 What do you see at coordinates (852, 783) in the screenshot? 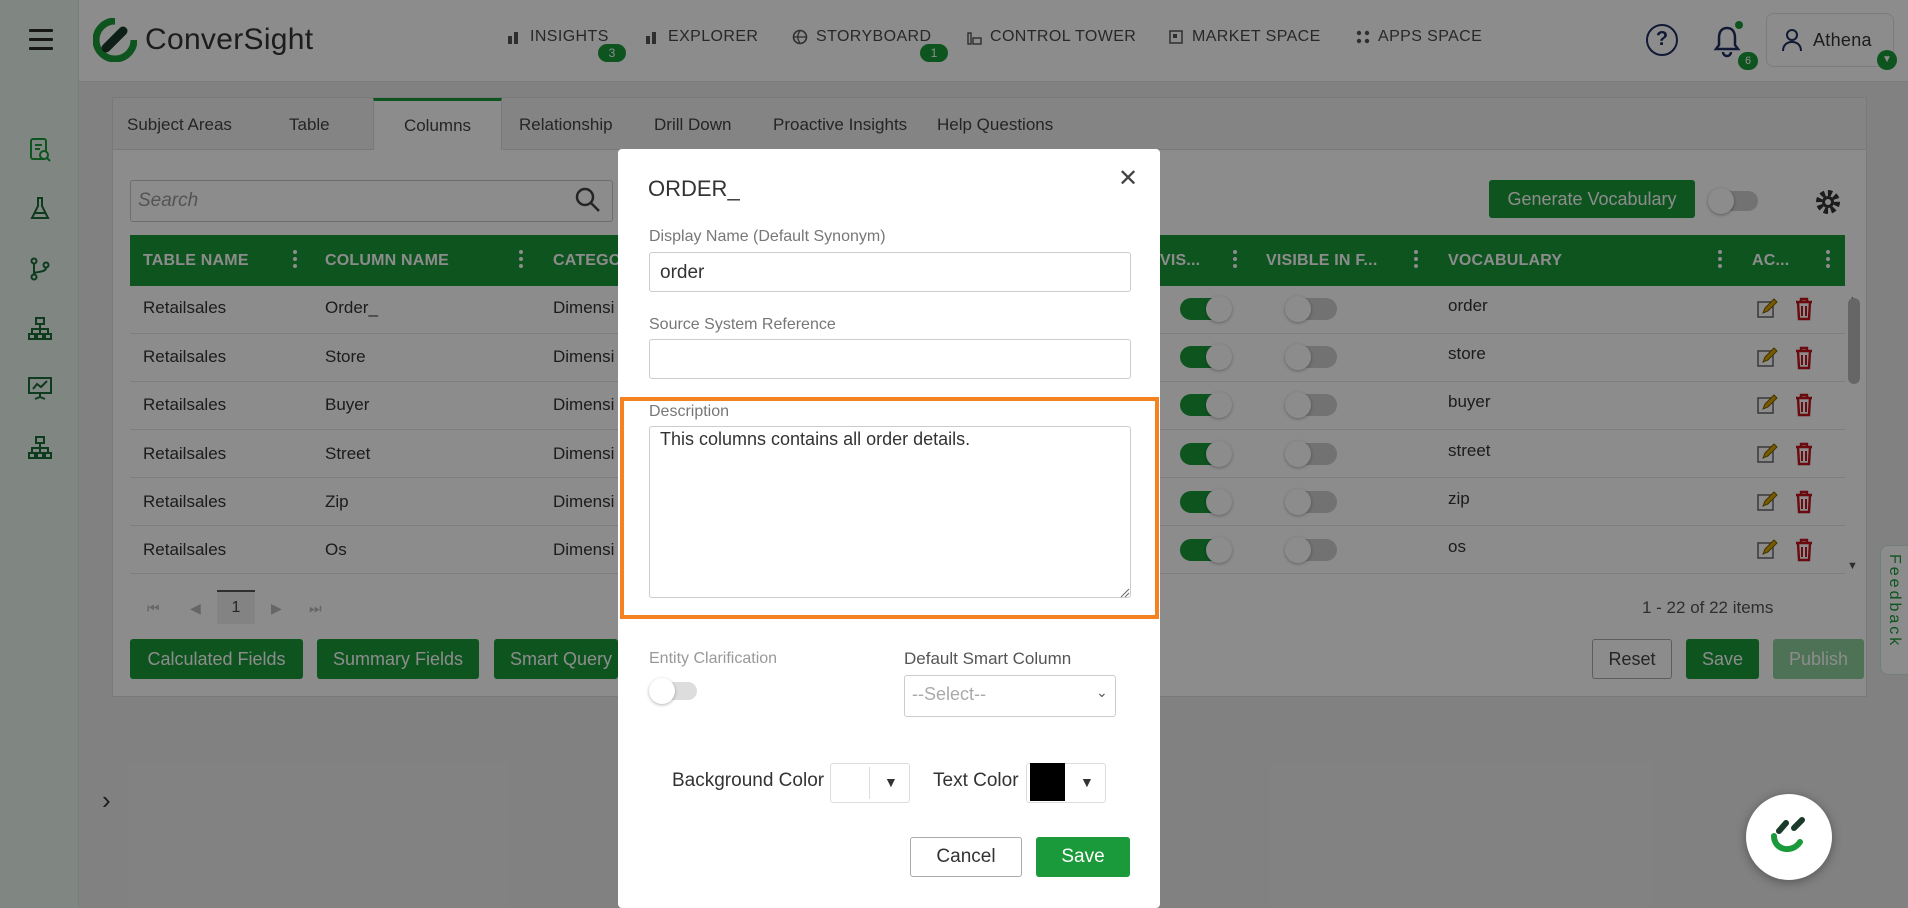
I see `background-color-swatch` at bounding box center [852, 783].